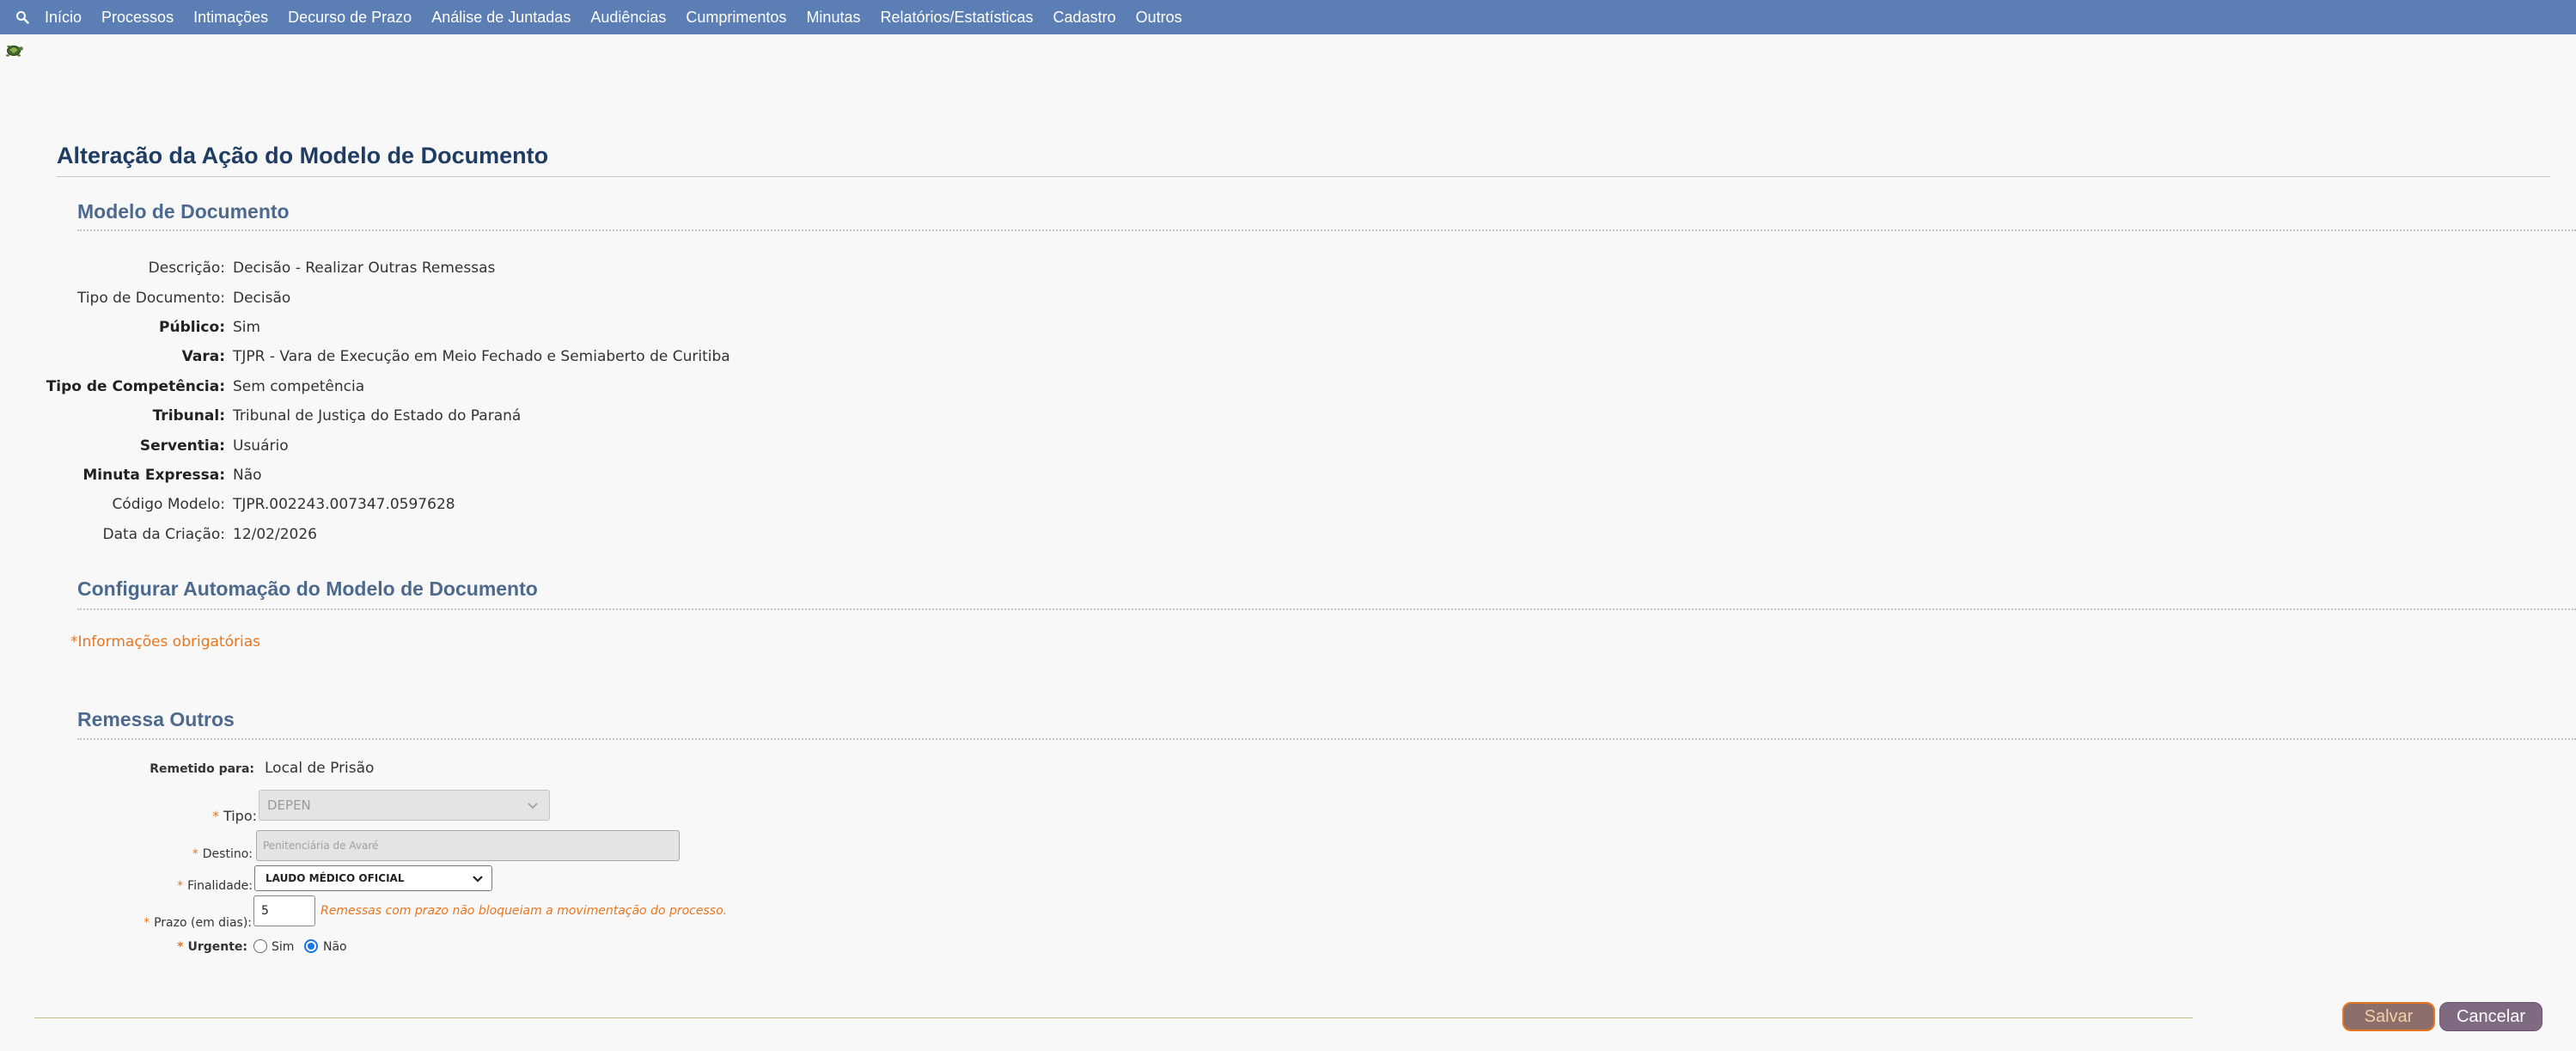  What do you see at coordinates (203, 923) in the screenshot?
I see `prazo-label: Prazo (em dias):` at bounding box center [203, 923].